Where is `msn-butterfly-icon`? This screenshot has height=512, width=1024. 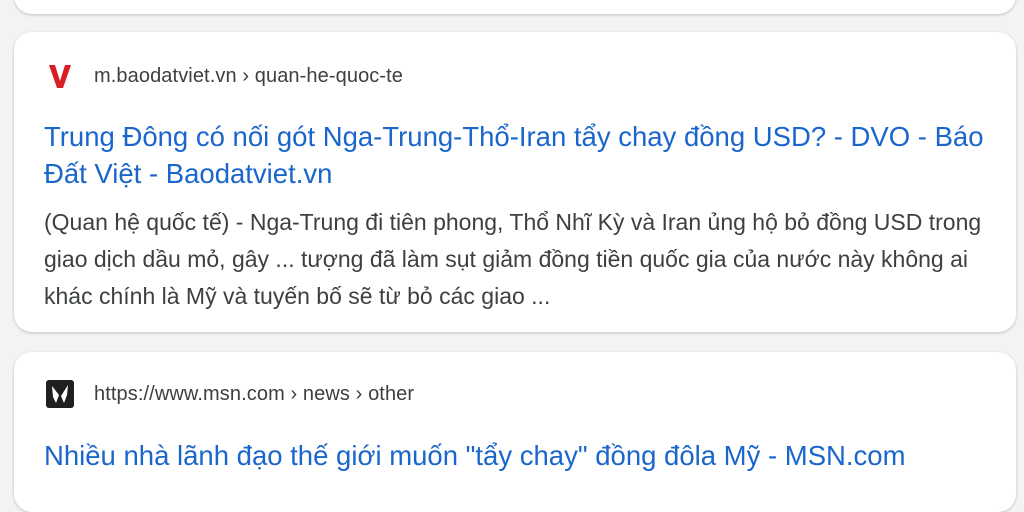
msn-butterfly-icon is located at coordinates (60, 394).